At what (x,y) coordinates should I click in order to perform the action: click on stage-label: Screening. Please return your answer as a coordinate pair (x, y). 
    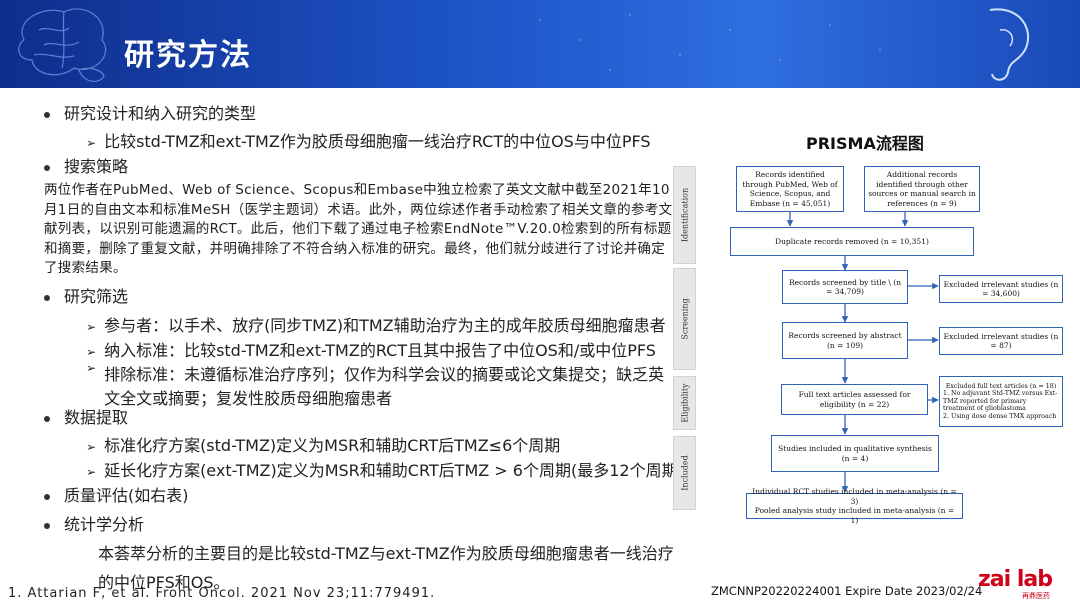
    Looking at the image, I should click on (684, 319).